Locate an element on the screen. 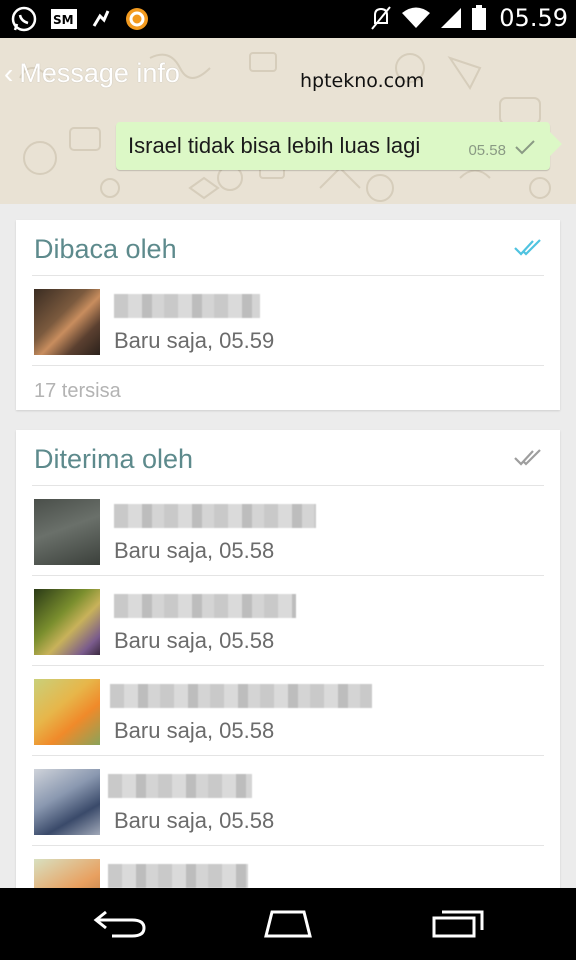 Image resolution: width=576 pixels, height=960 pixels. sm-icon: SM is located at coordinates (64, 19).